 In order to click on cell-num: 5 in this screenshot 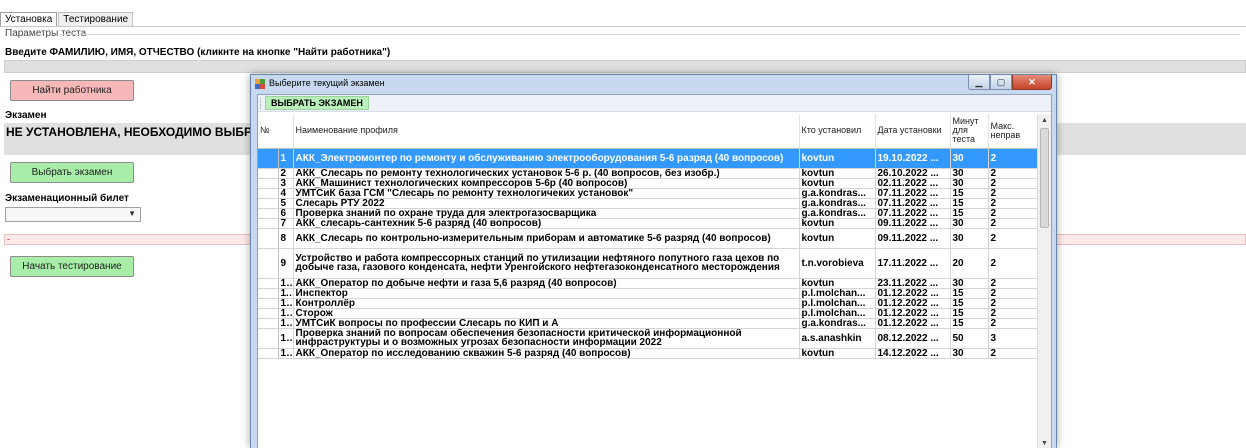, I will do `click(286, 203)`.